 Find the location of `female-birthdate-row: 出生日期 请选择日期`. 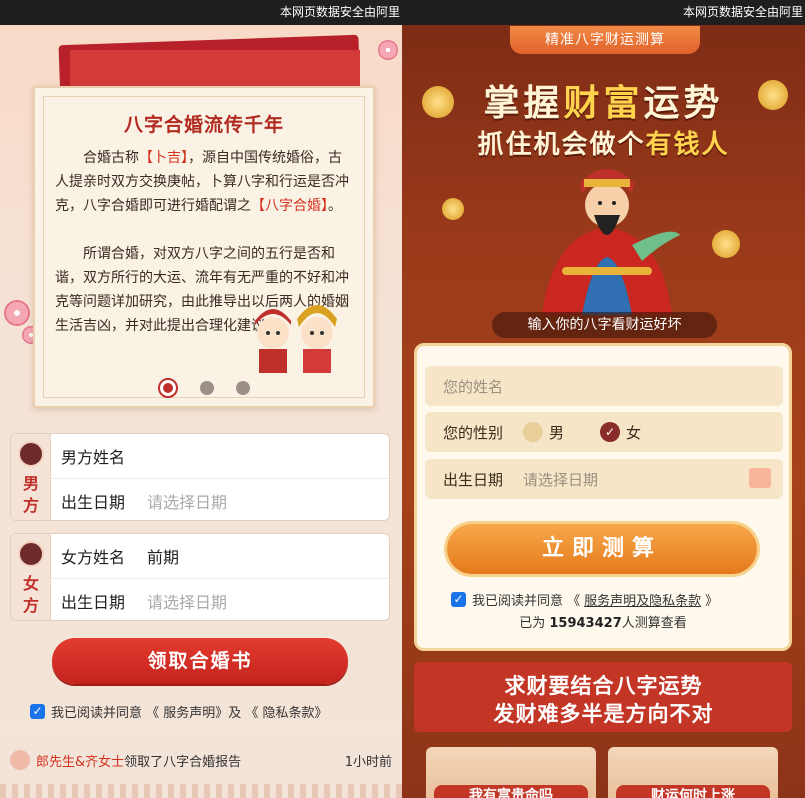

female-birthdate-row: 出生日期 请选择日期 is located at coordinates (220, 599).